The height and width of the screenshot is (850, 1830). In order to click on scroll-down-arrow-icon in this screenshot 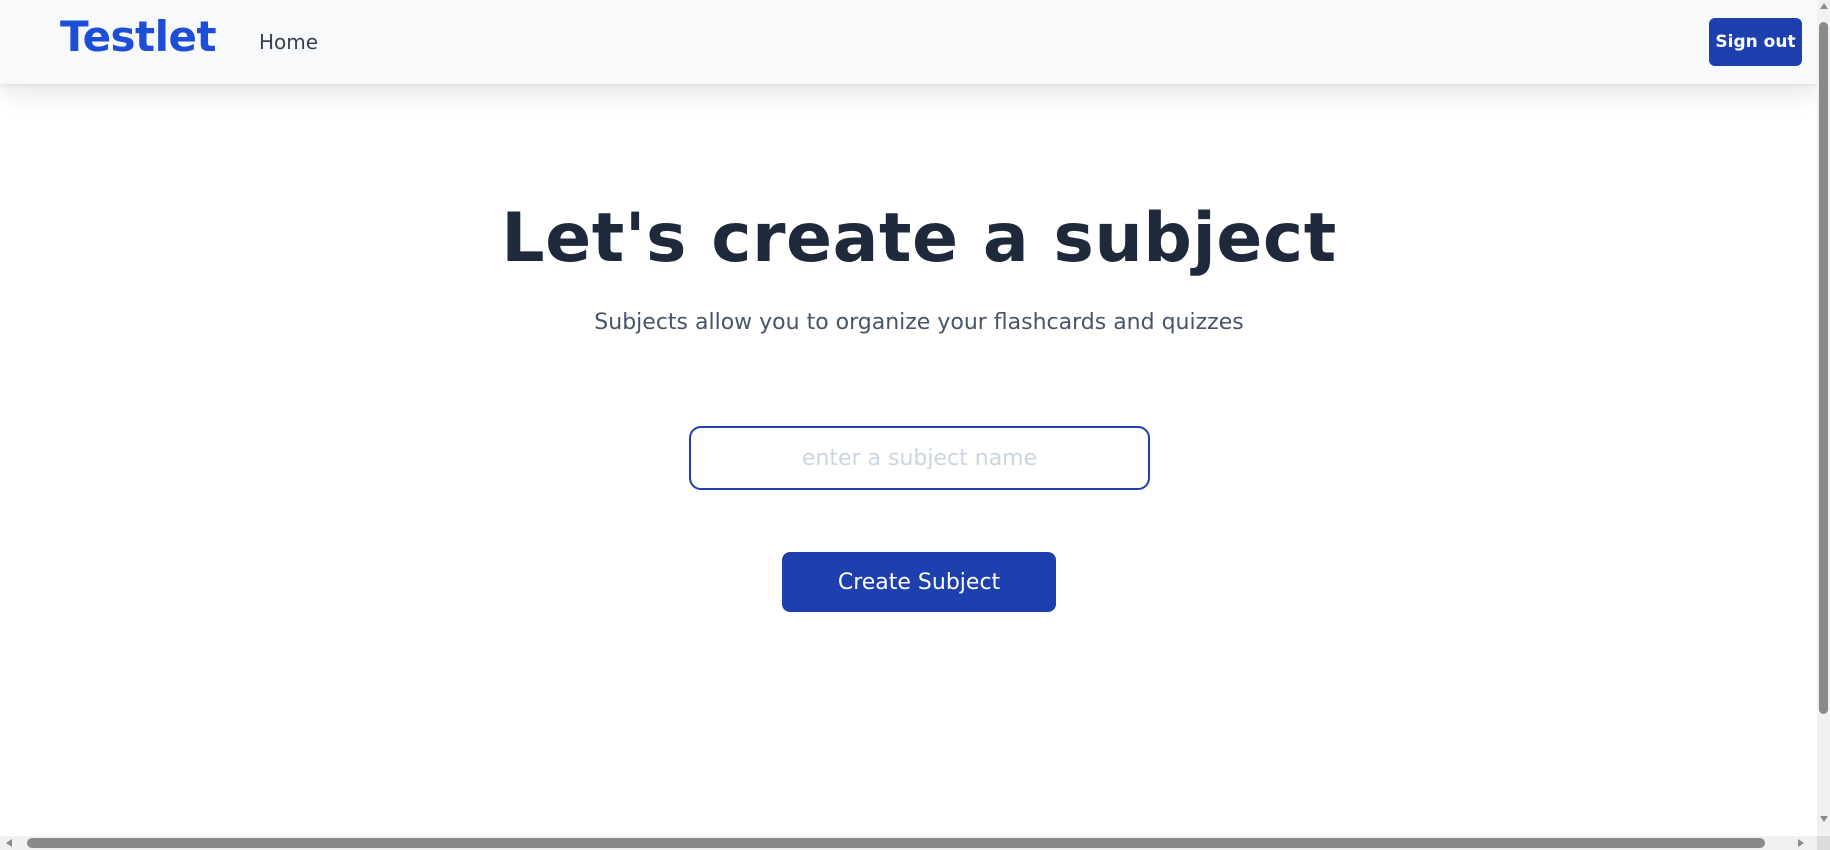, I will do `click(1824, 819)`.